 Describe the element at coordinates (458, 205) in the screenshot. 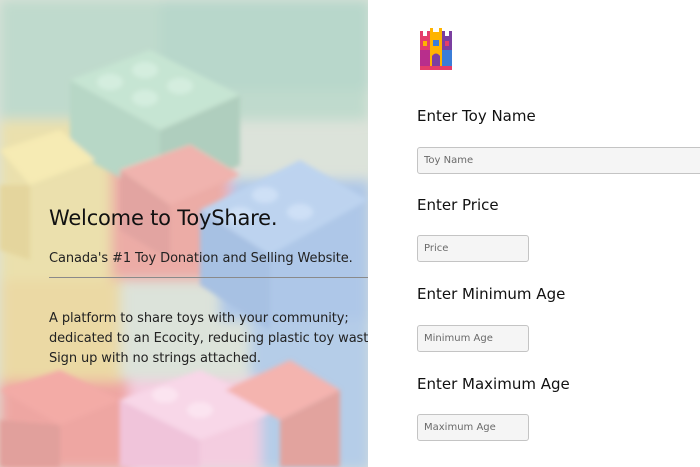

I see `price-label: Enter Price` at that location.